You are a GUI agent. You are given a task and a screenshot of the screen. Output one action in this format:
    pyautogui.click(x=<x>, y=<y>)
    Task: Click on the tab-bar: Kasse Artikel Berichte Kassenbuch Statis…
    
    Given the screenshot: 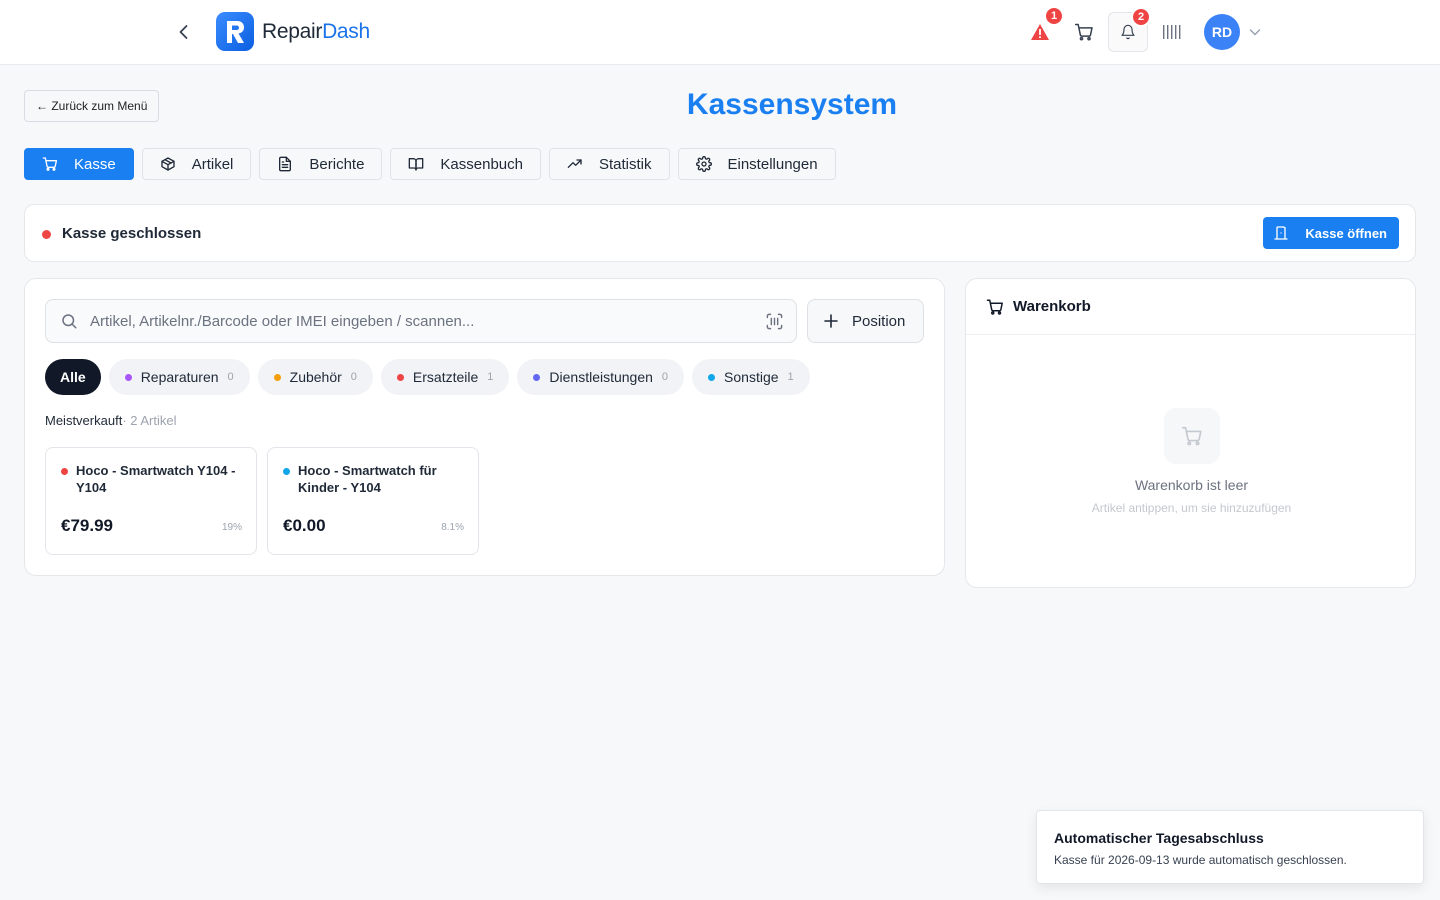 What is the action you would take?
    pyautogui.click(x=434, y=164)
    